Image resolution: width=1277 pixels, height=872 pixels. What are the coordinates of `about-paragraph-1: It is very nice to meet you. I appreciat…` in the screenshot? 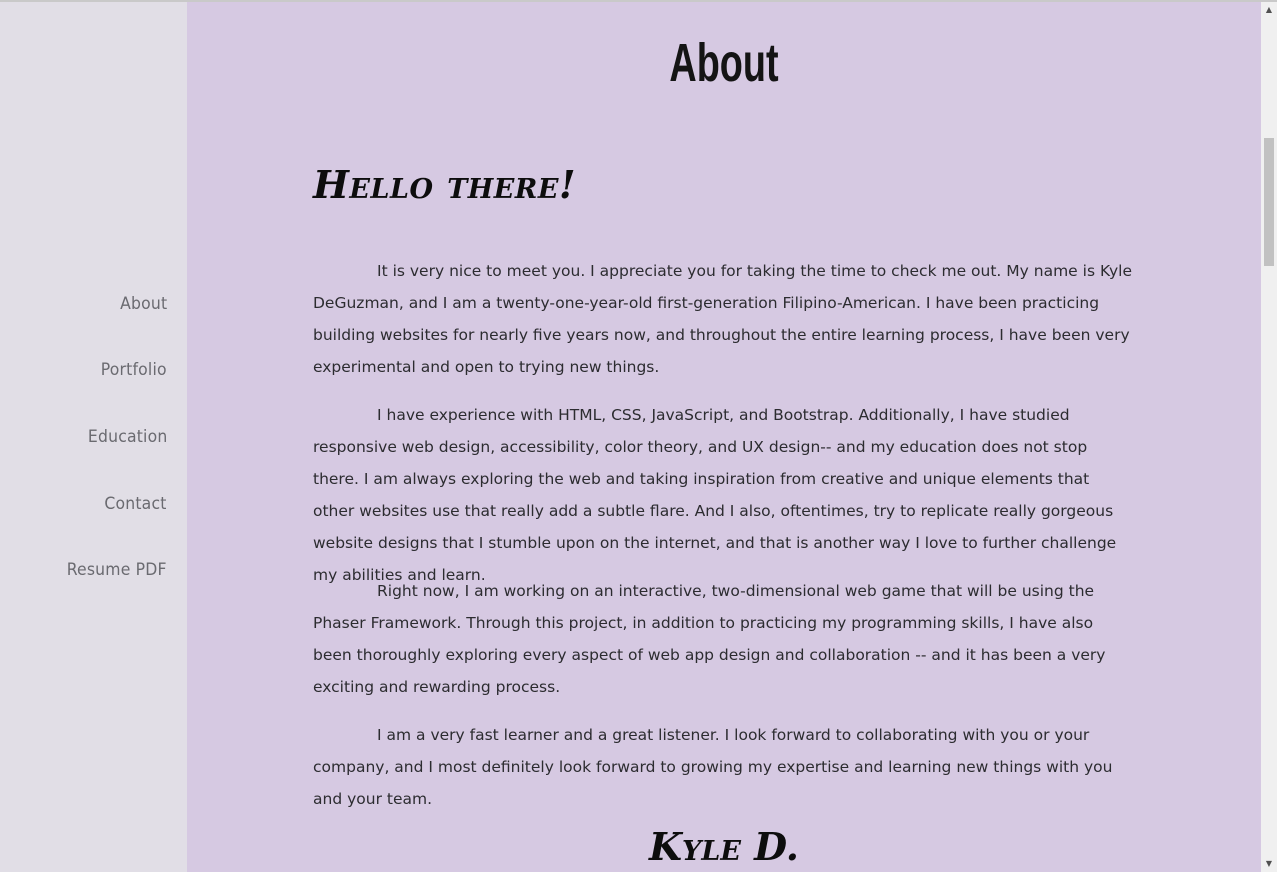 It's located at (723, 319).